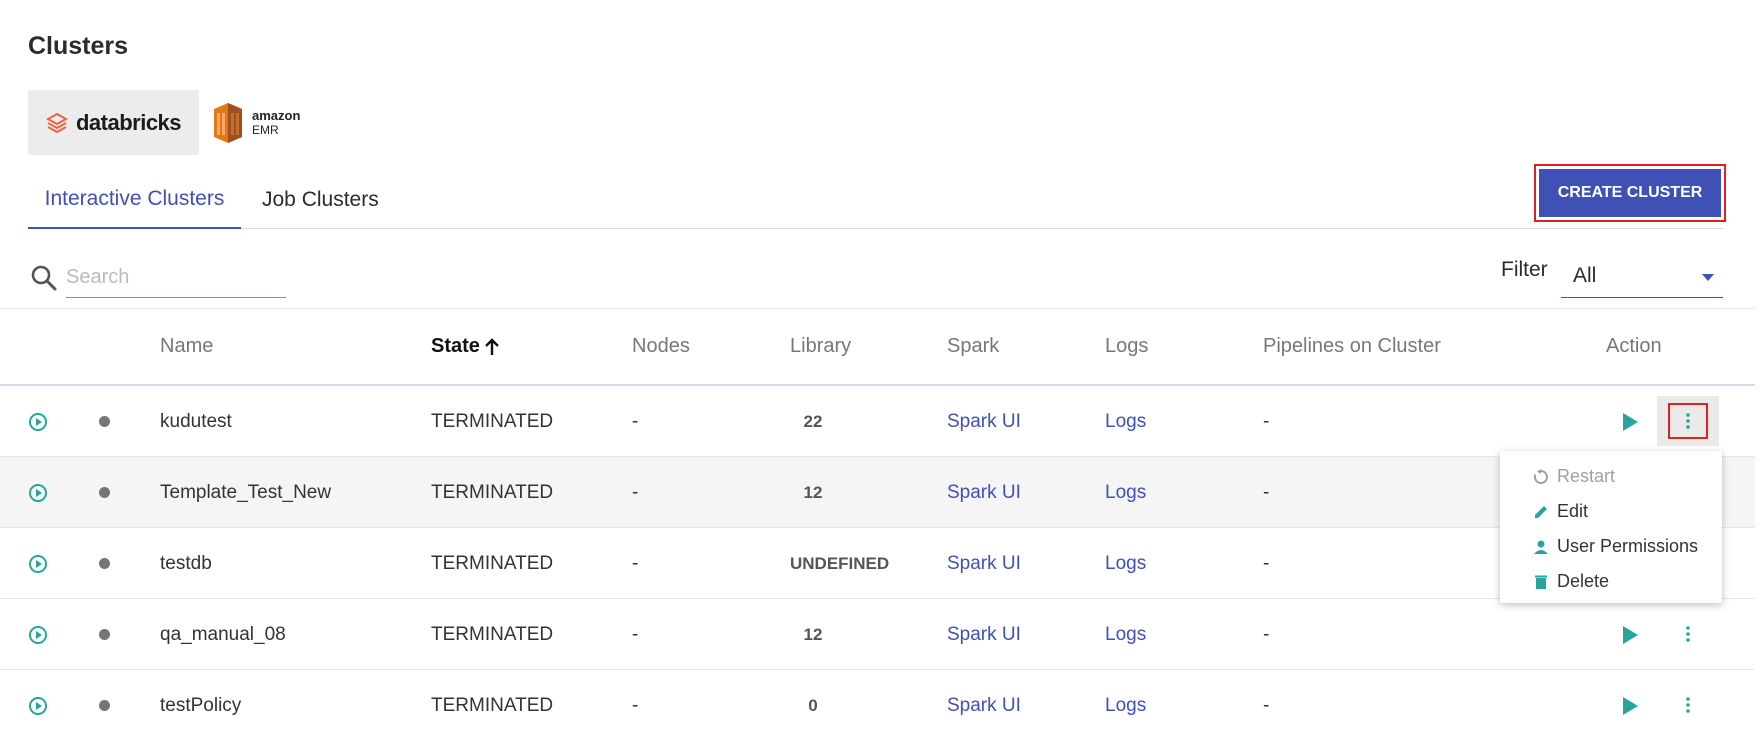  What do you see at coordinates (1611, 581) in the screenshot?
I see `menu-item-delete: Delete` at bounding box center [1611, 581].